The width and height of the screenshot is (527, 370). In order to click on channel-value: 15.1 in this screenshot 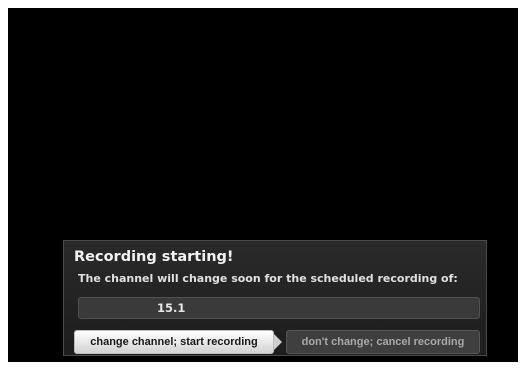, I will do `click(171, 308)`.